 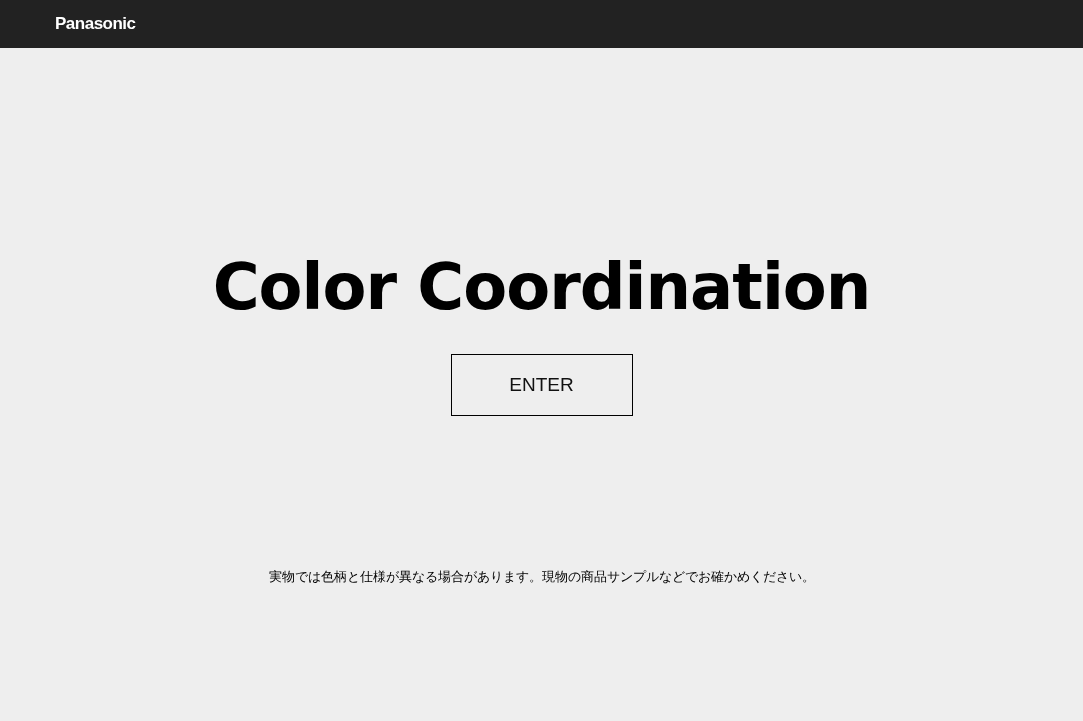 What do you see at coordinates (95, 24) in the screenshot?
I see `brand-logo: Panasonic` at bounding box center [95, 24].